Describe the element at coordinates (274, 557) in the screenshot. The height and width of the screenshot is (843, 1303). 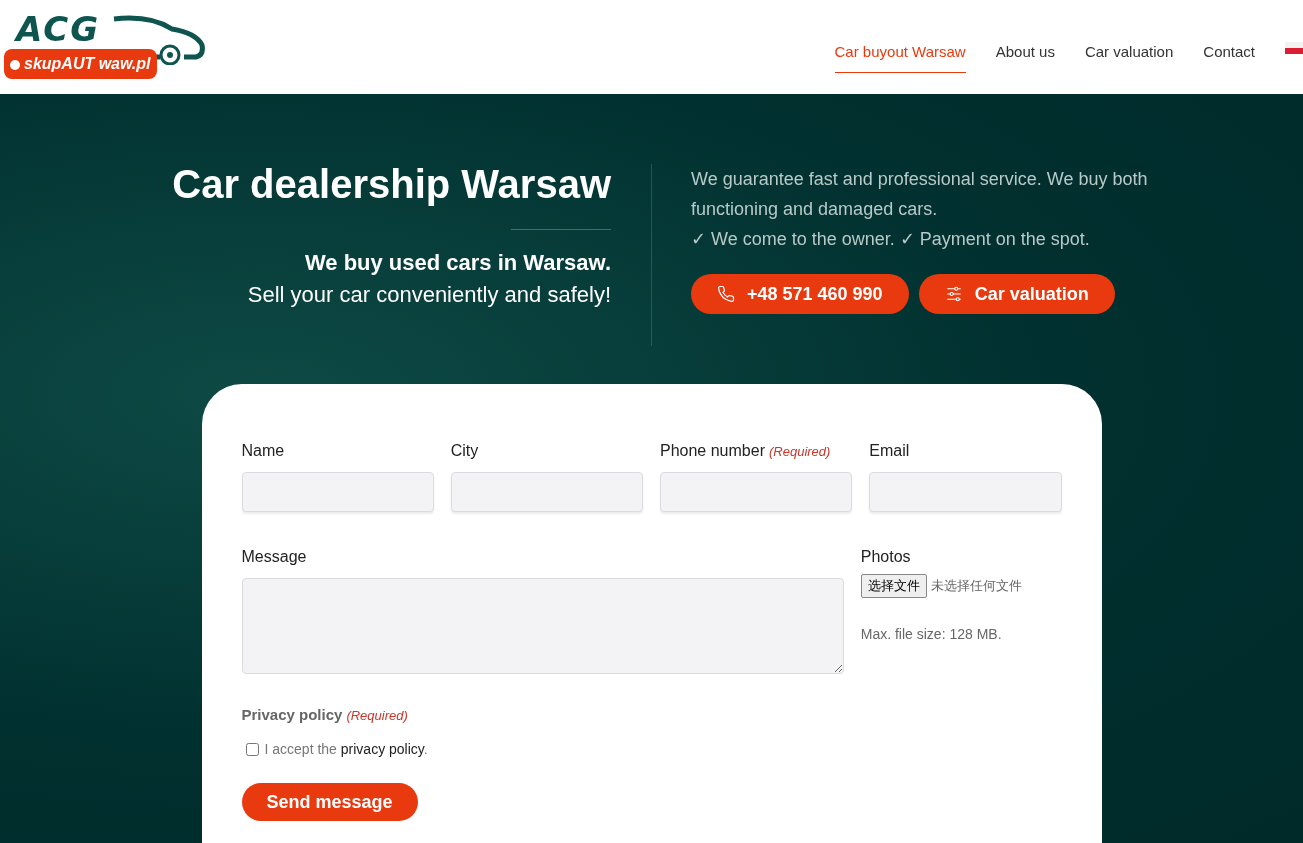
I see `field-label: Message` at that location.